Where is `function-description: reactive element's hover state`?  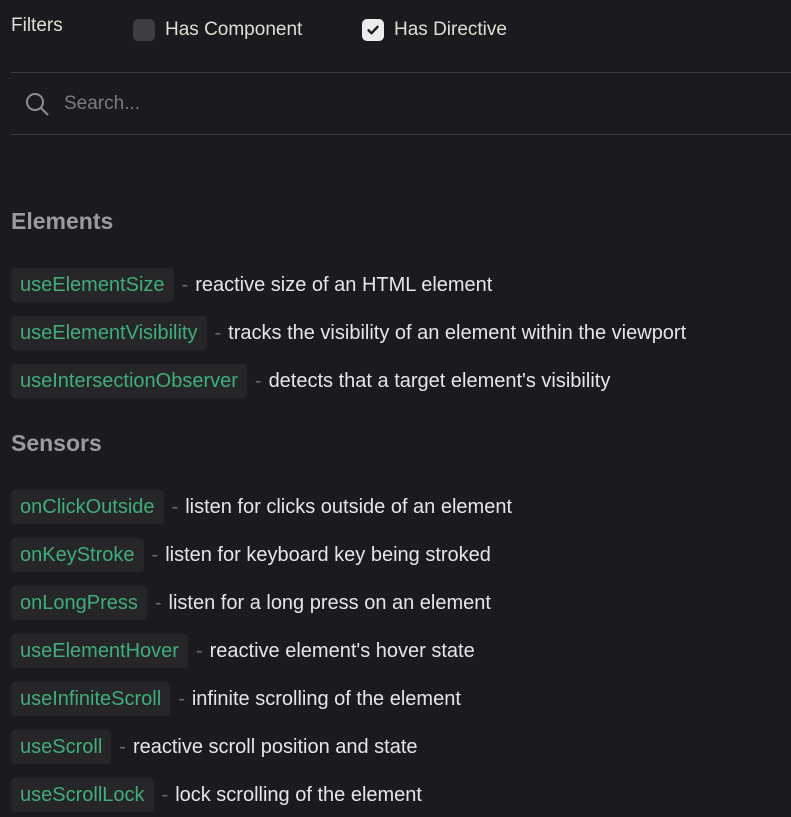
function-description: reactive element's hover state is located at coordinates (342, 650).